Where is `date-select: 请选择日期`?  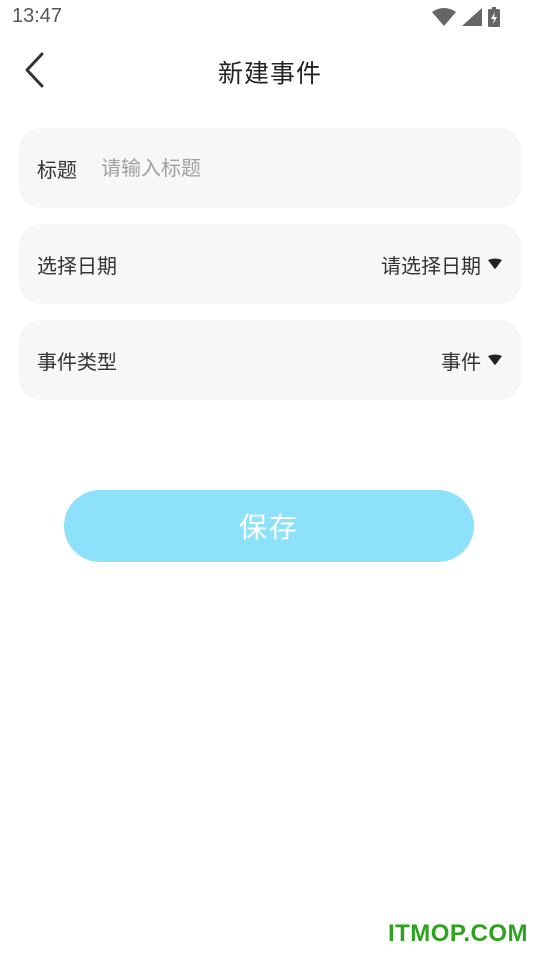 date-select: 请选择日期 is located at coordinates (442, 264).